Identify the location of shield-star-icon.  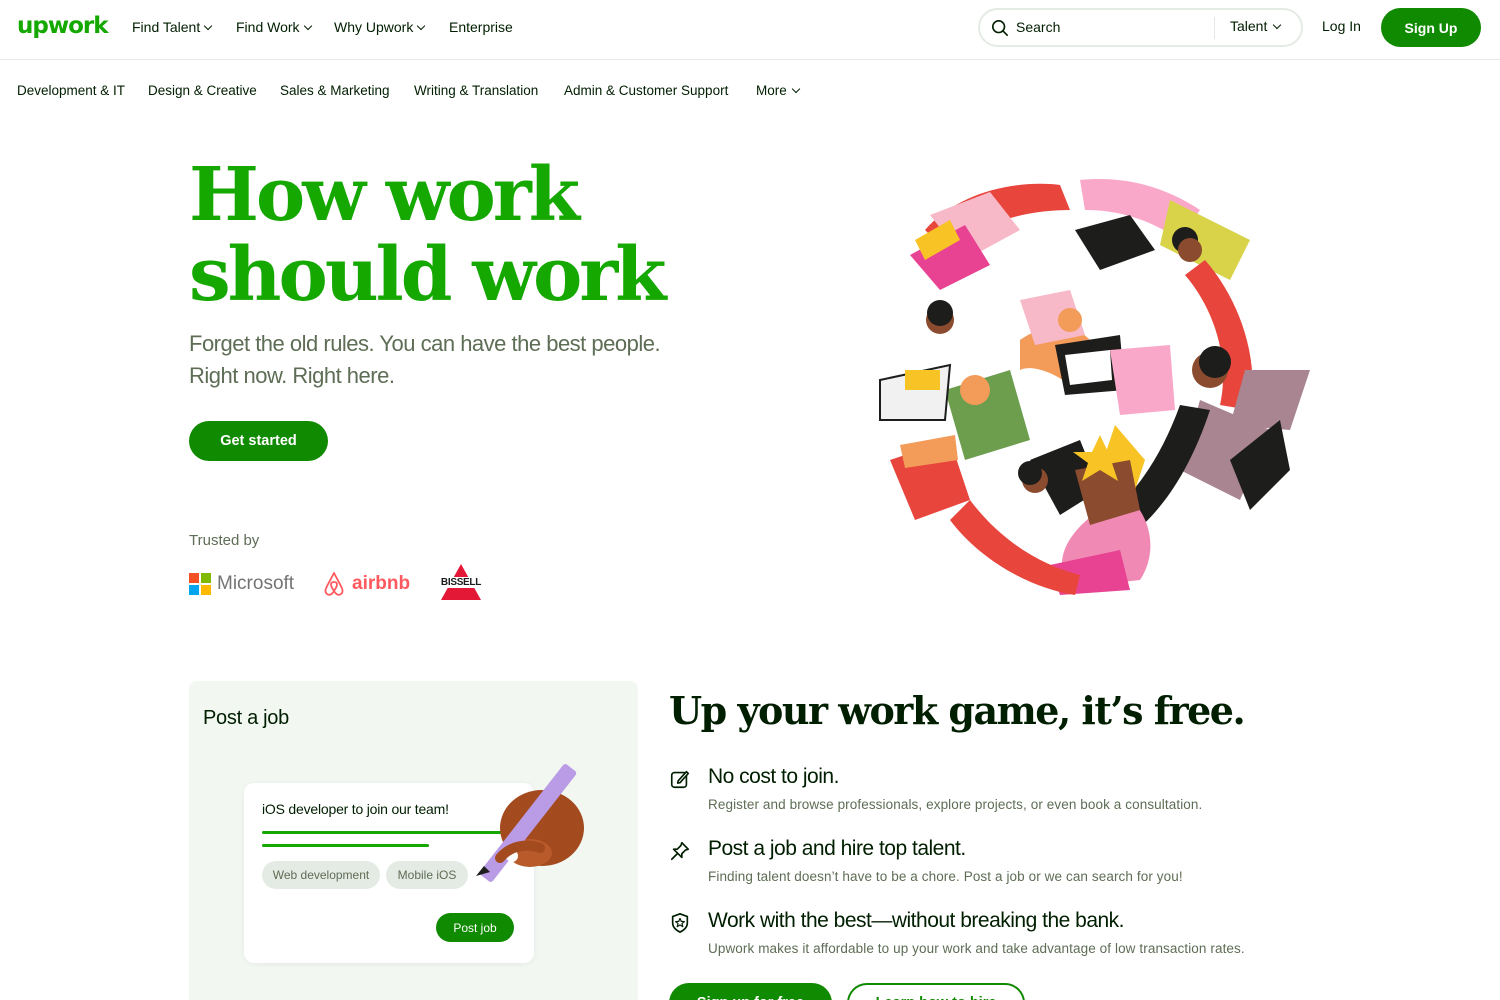
(680, 923).